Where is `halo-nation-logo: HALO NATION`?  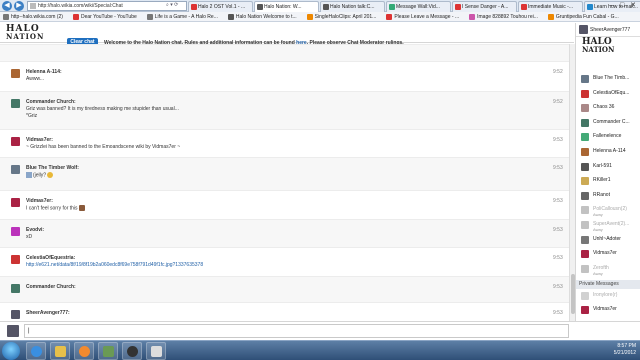
halo-nation-logo: HALO NATION is located at coordinates (25, 33).